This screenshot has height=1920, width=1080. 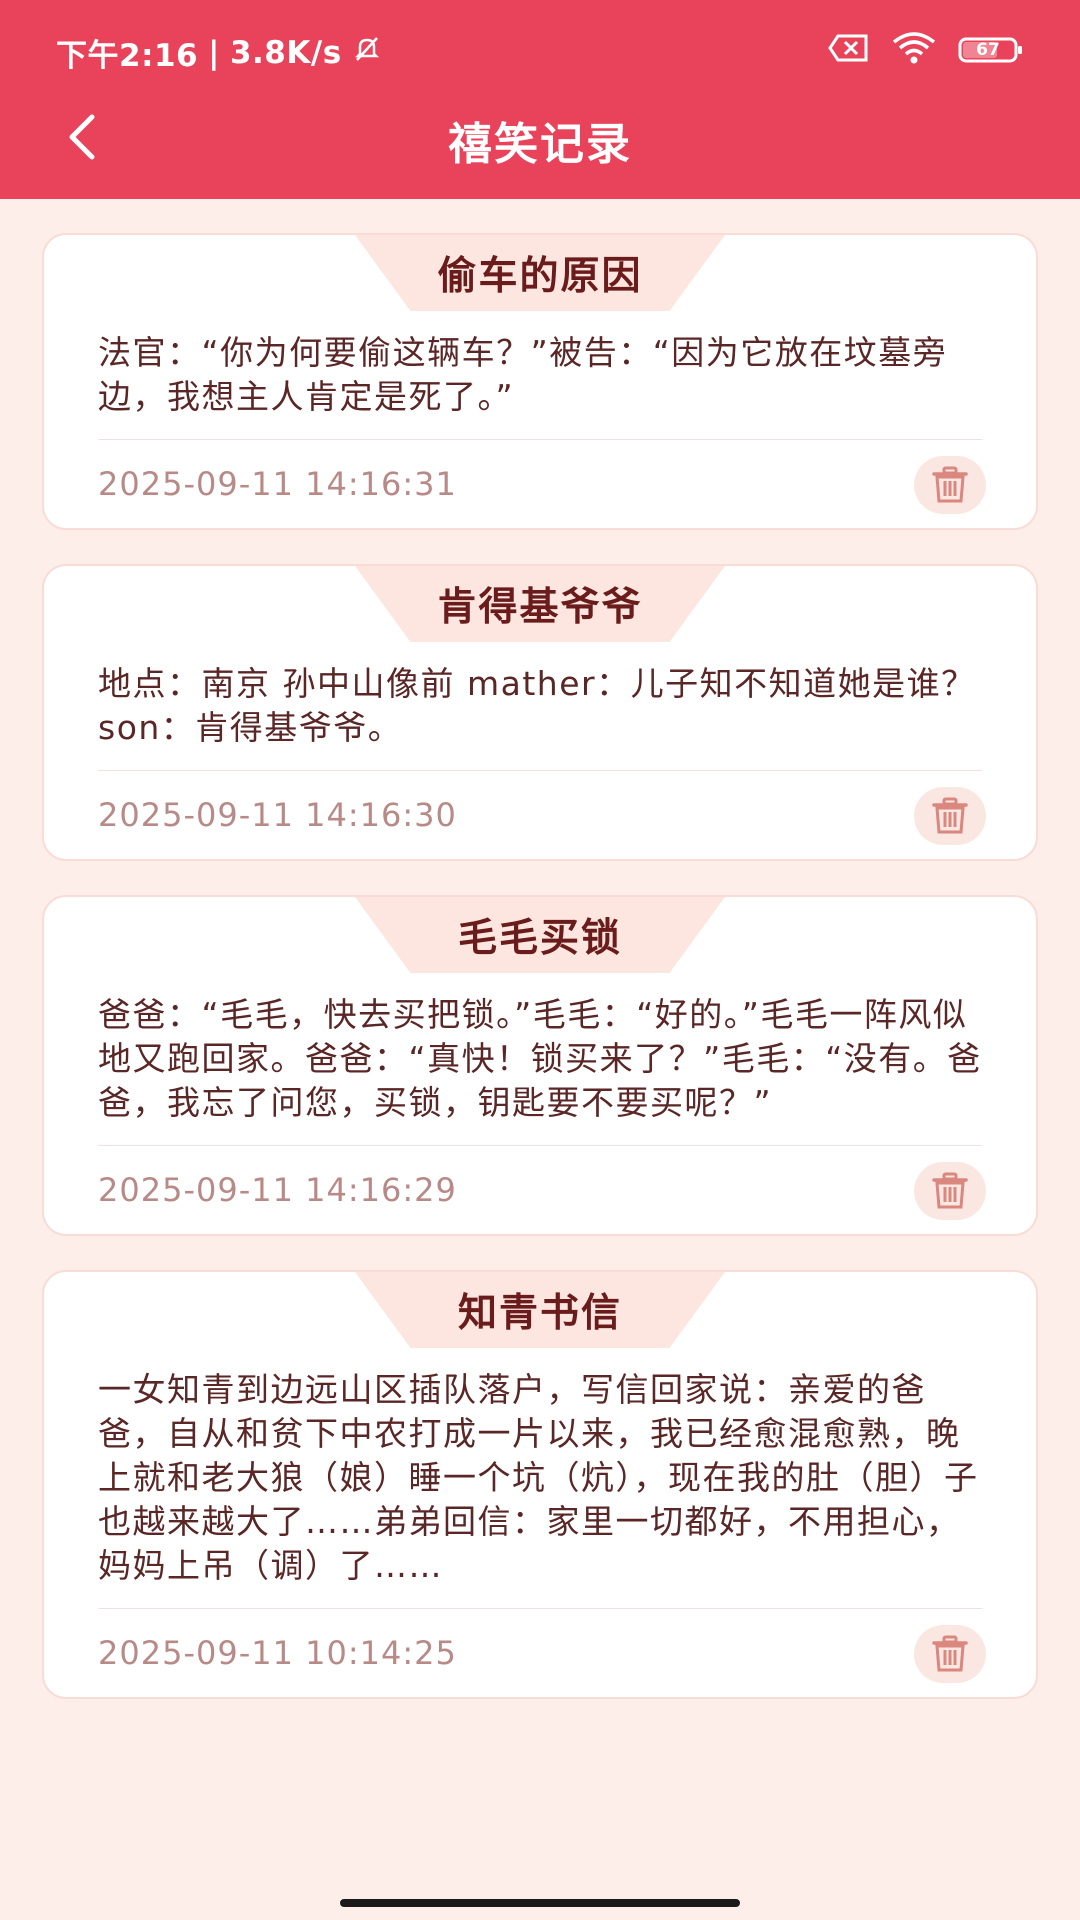 I want to click on record-footer: 2025-09-11 14:16:29, so click(x=542, y=1190).